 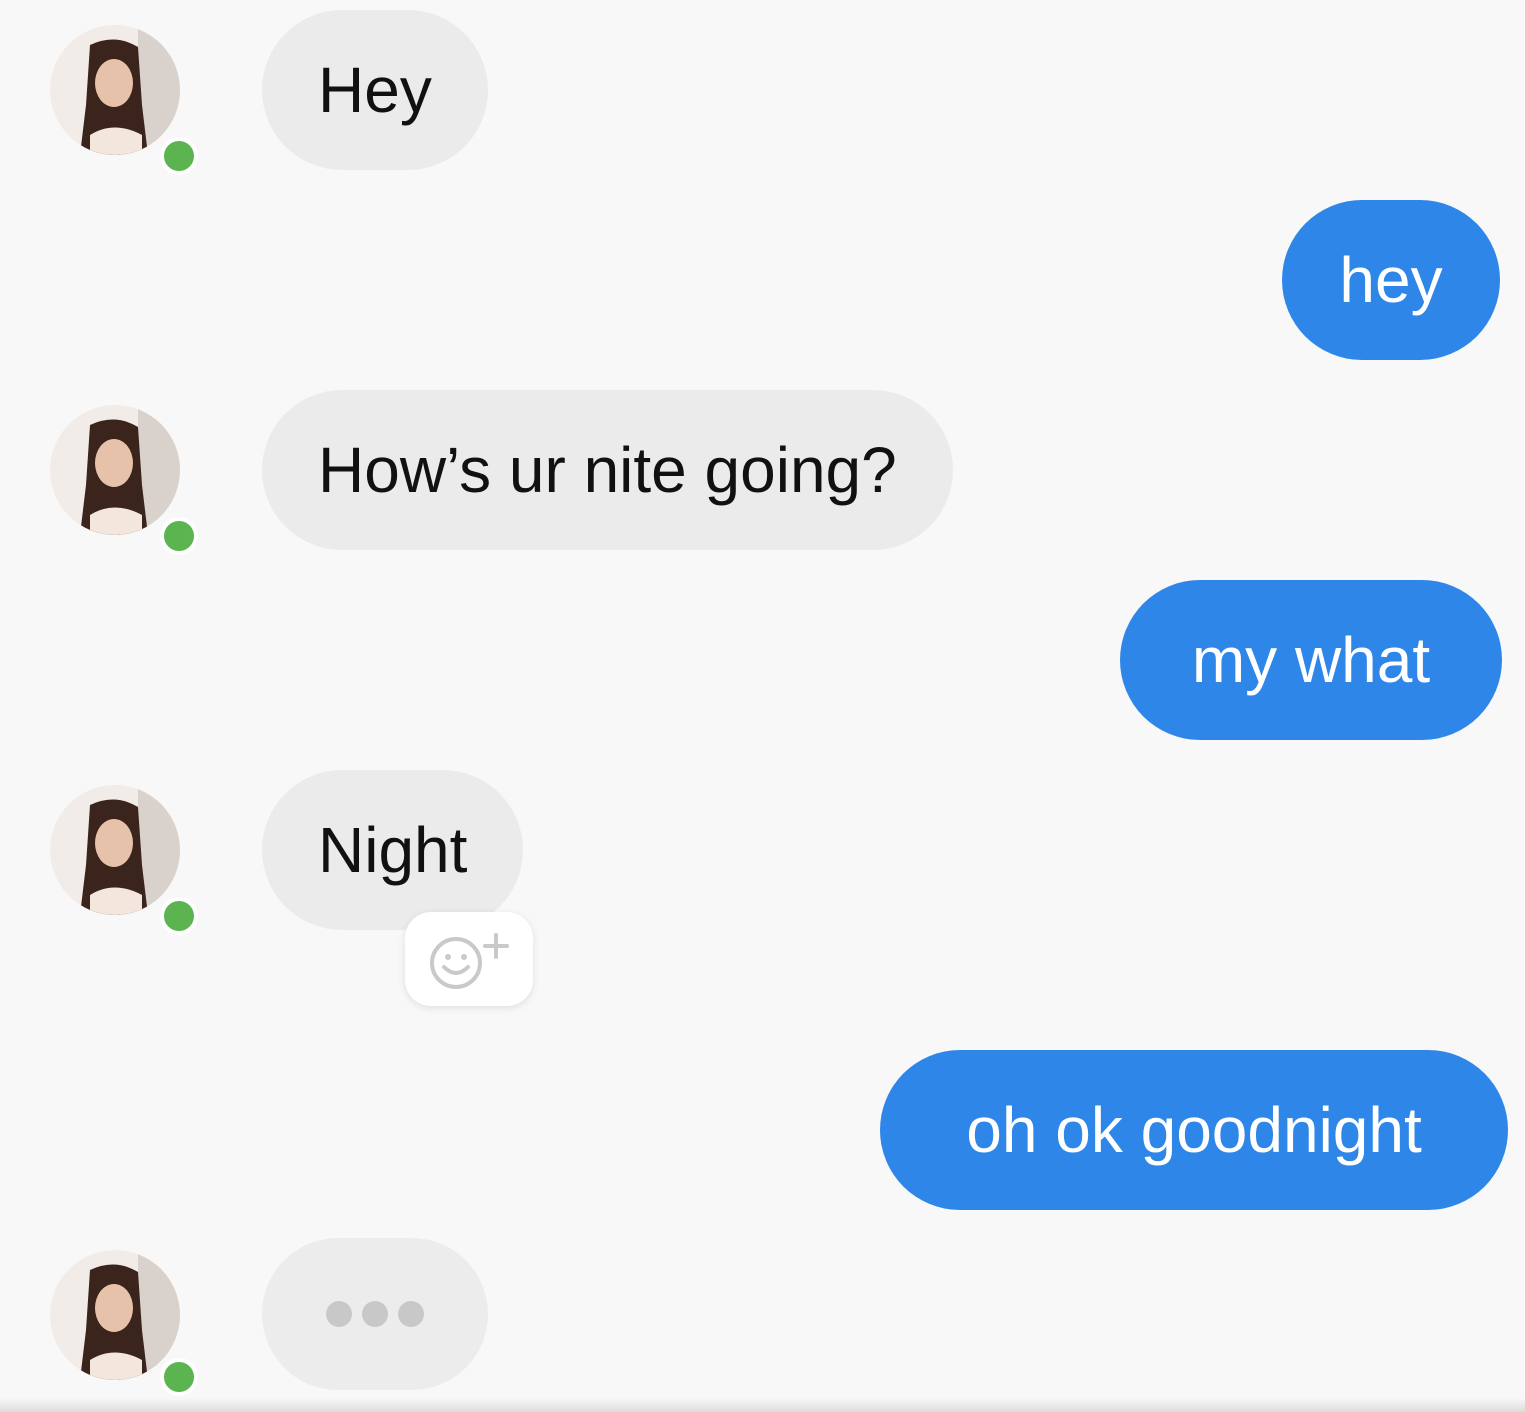 I want to click on message-bubble-incoming: Night, so click(x=393, y=850).